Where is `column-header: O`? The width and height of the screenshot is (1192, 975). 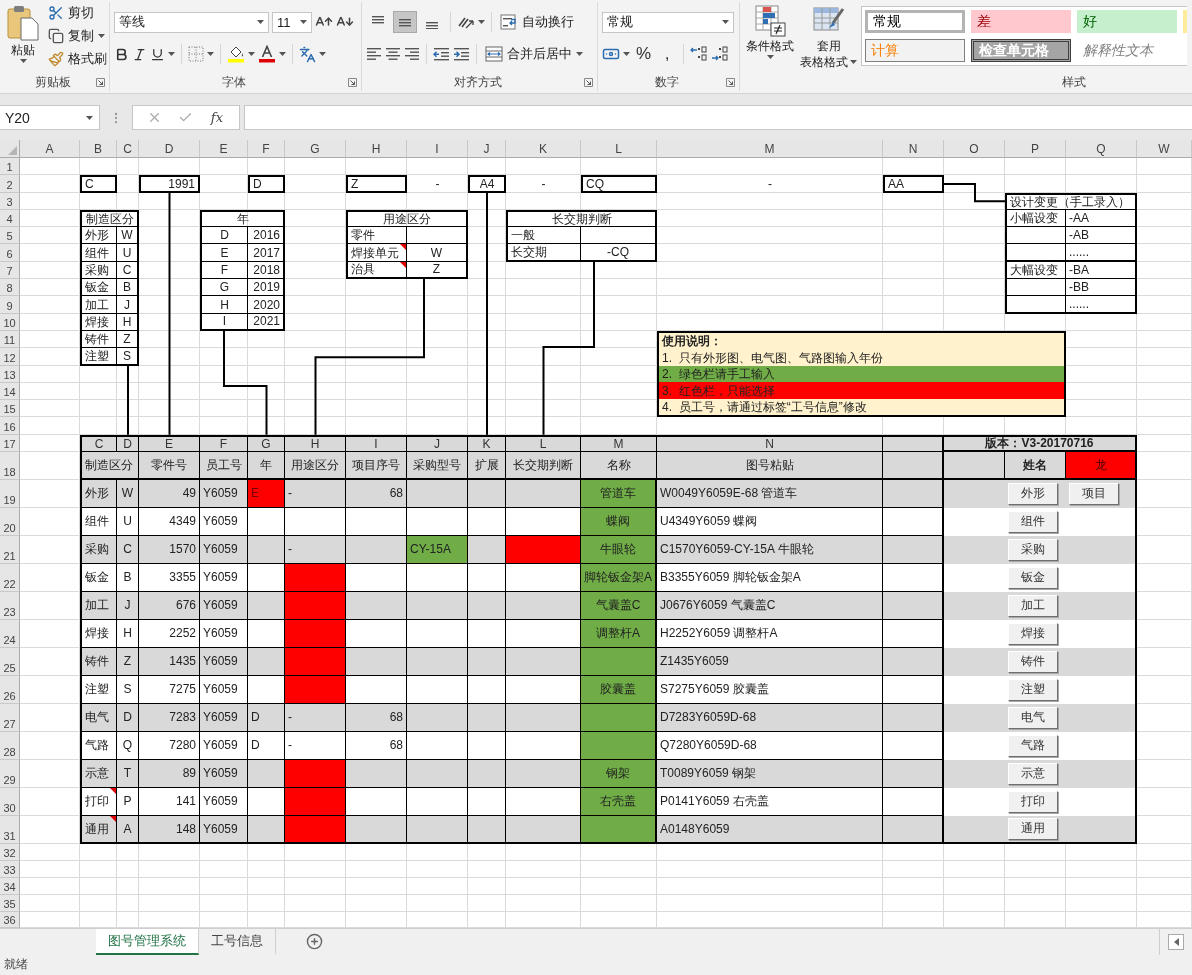 column-header: O is located at coordinates (974, 149).